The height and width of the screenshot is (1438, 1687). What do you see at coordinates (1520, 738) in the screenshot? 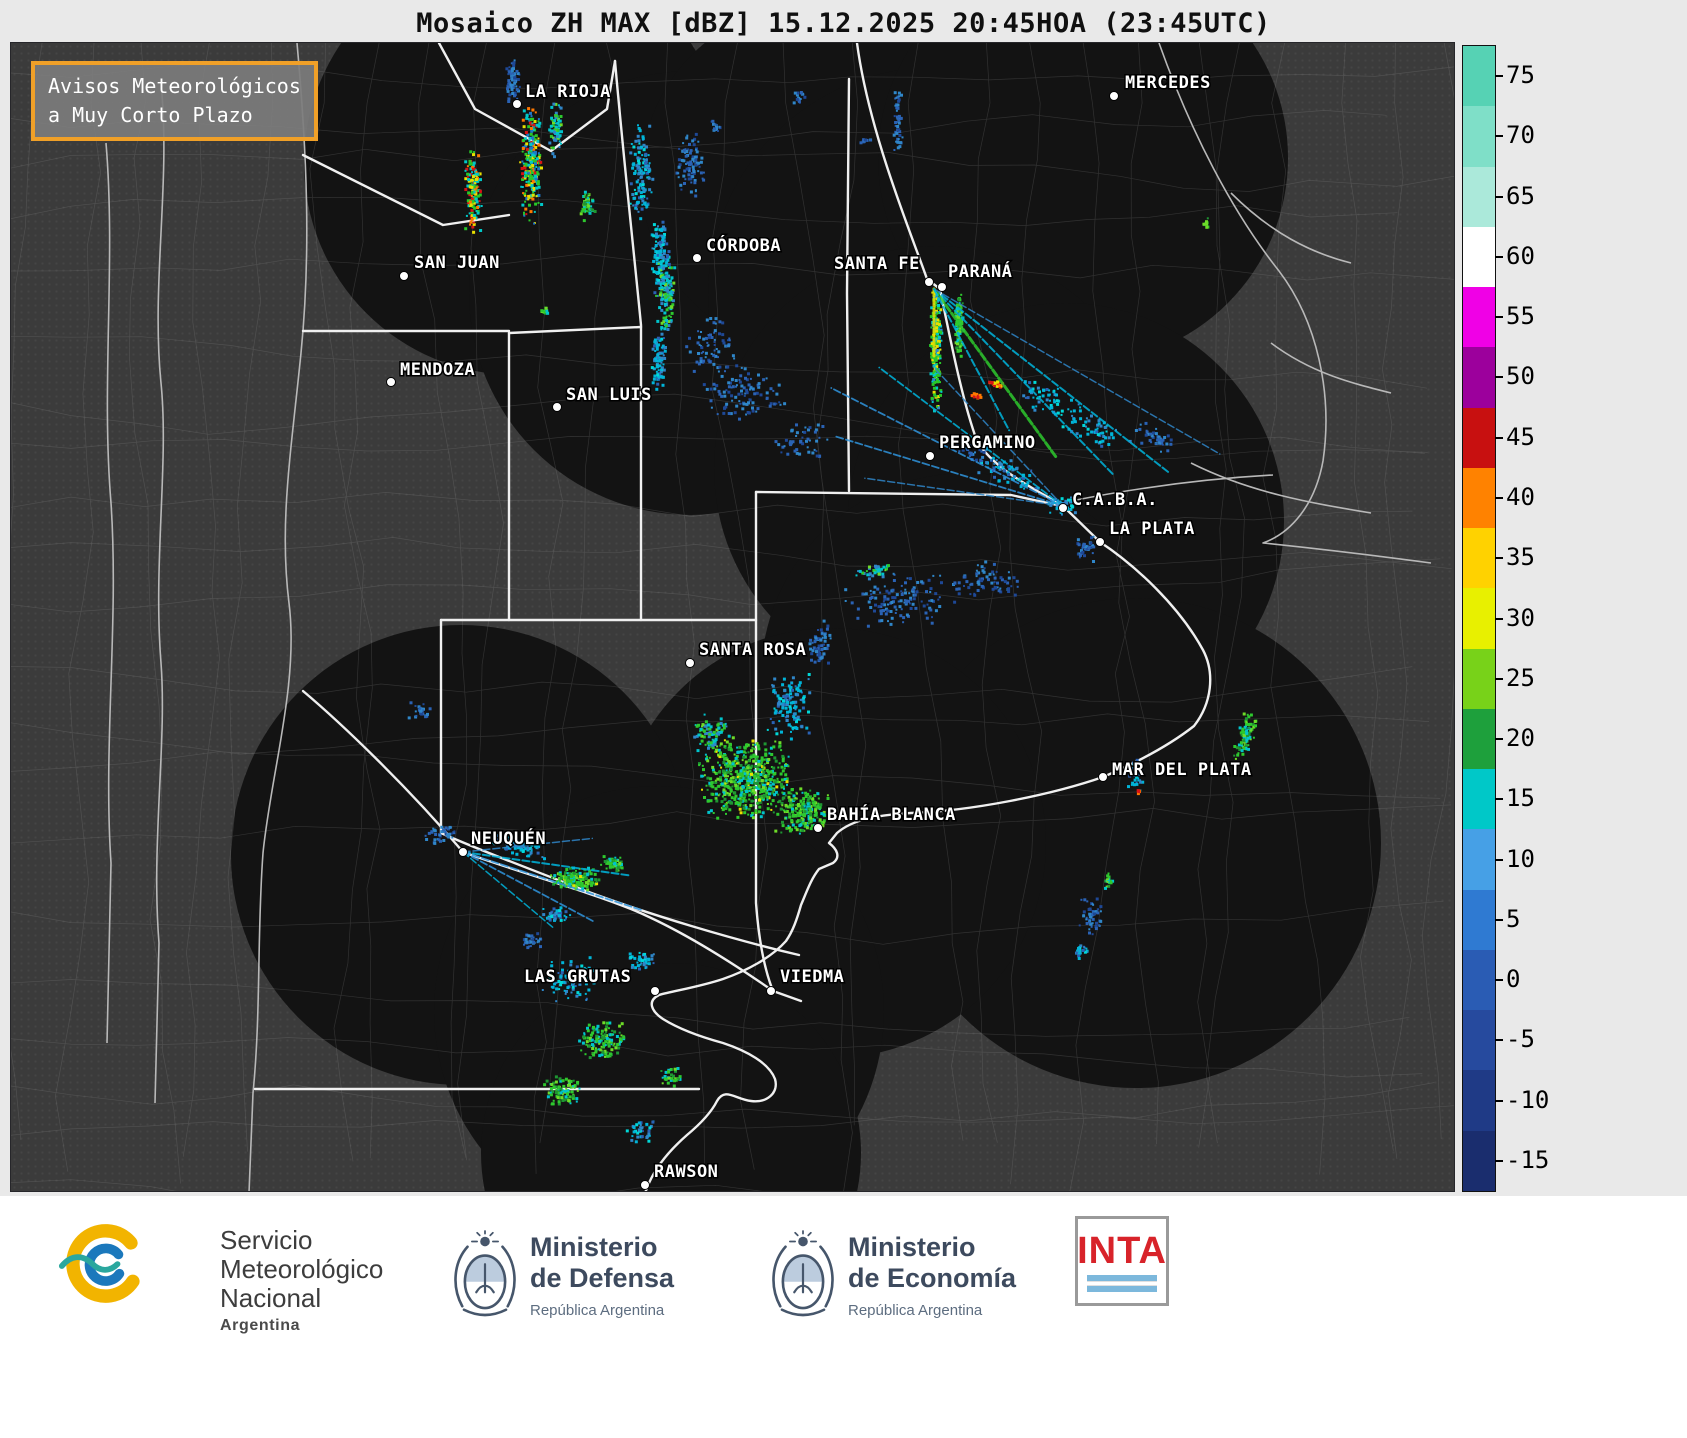
I see `colorbar-tick-label: 20` at bounding box center [1520, 738].